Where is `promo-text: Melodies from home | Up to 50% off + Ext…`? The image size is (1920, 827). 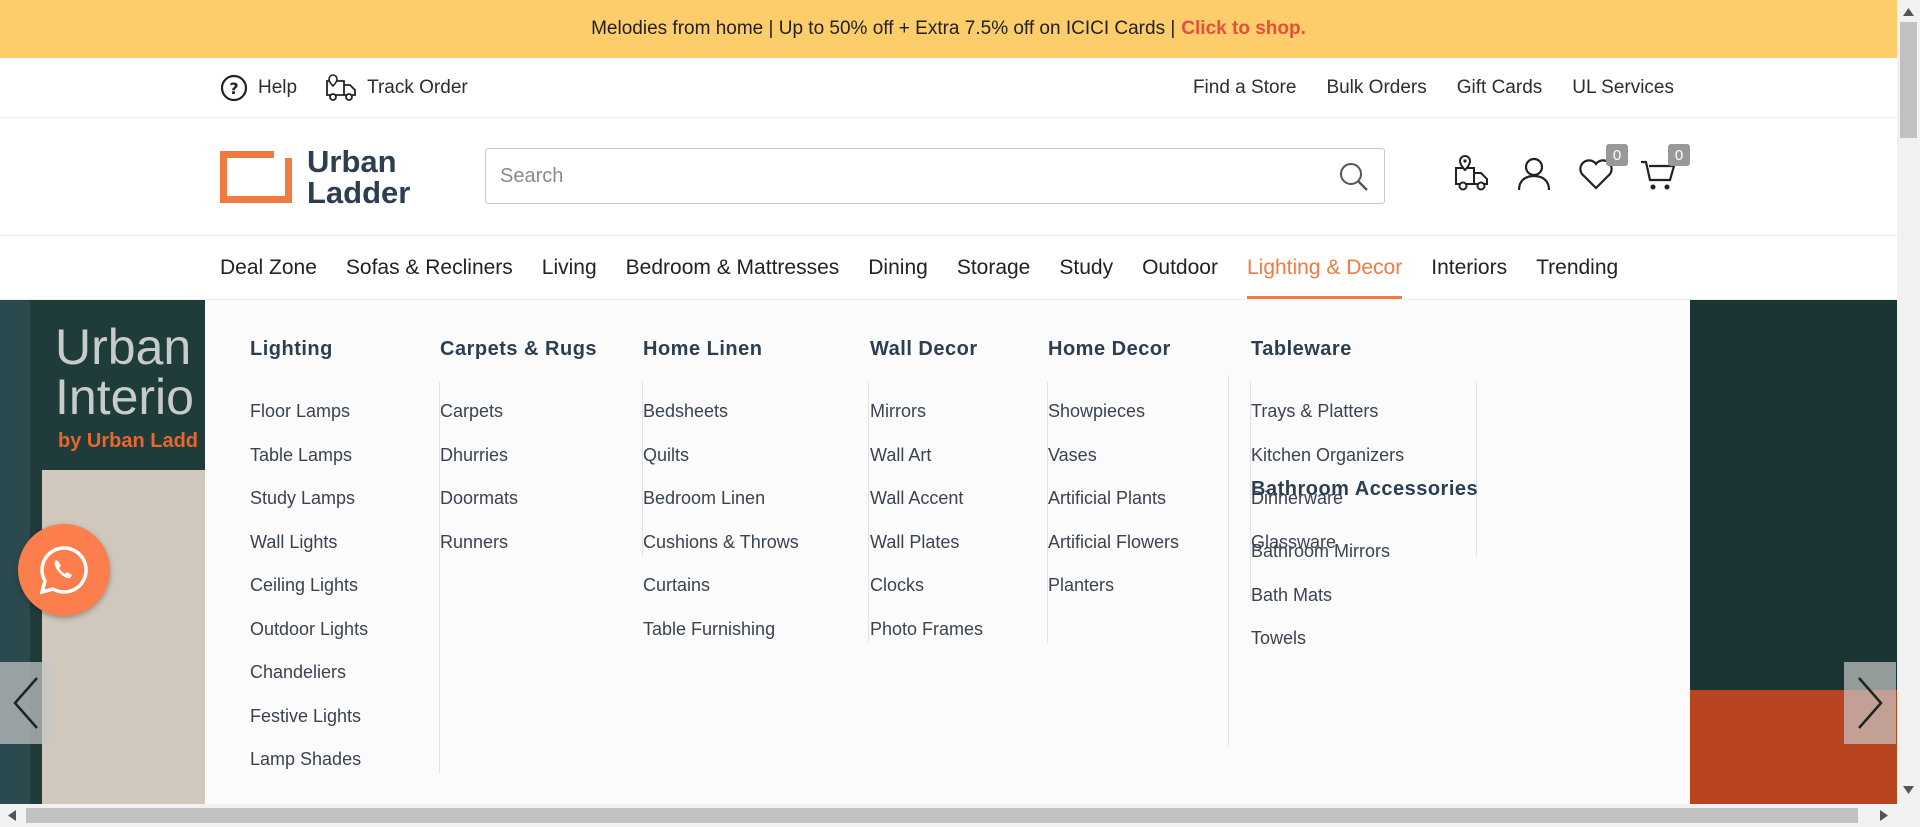 promo-text: Melodies from home | Up to 50% off + Ext… is located at coordinates (883, 28).